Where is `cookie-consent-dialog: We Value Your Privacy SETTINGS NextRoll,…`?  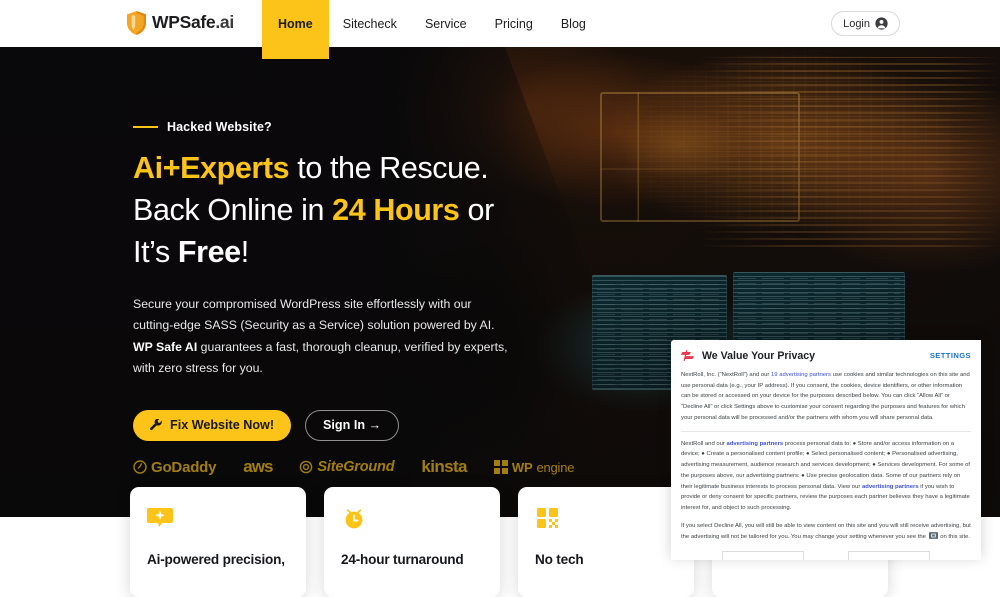
cookie-consent-dialog: We Value Your Privacy SETTINGS NextRoll,… is located at coordinates (826, 450).